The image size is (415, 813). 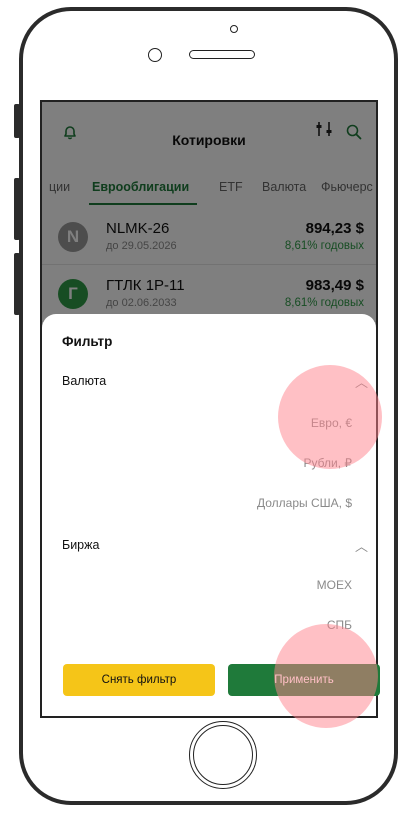 I want to click on home-button-ring, so click(x=223, y=755).